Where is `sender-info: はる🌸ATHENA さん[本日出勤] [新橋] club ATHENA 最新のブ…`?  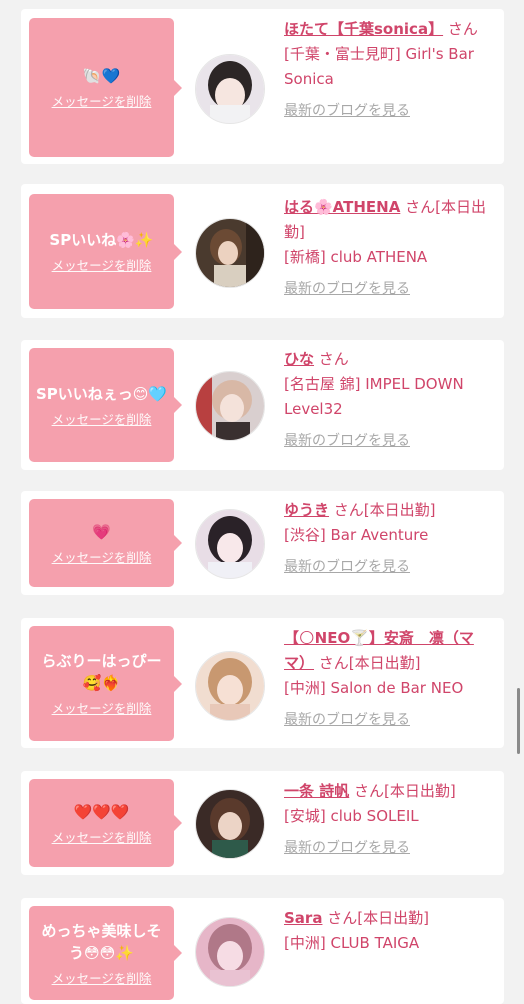 sender-info: はる🌸ATHENA さん[本日出勤] [新橋] club ATHENA 最新のブ… is located at coordinates (390, 246).